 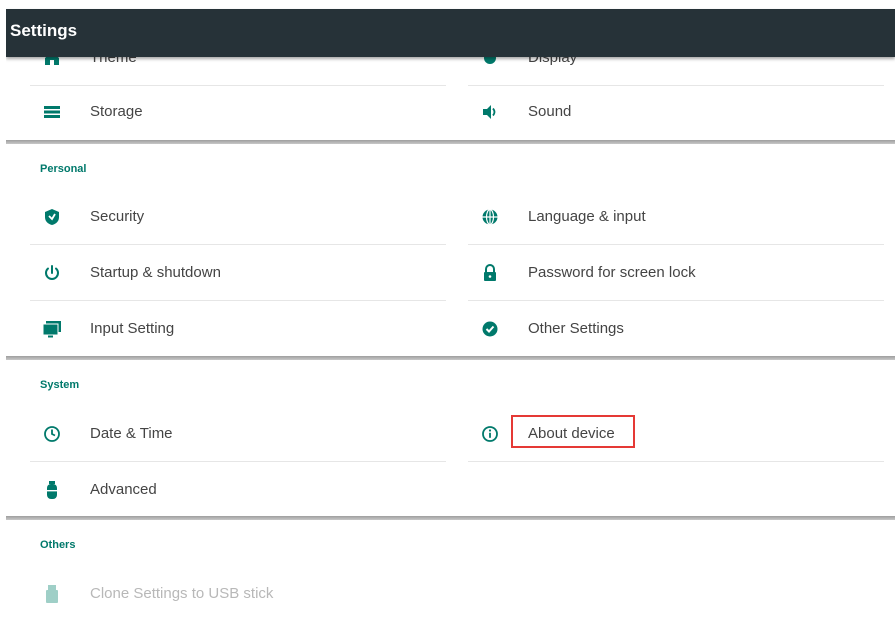 I want to click on advanced-label: Advanced, so click(x=123, y=489).